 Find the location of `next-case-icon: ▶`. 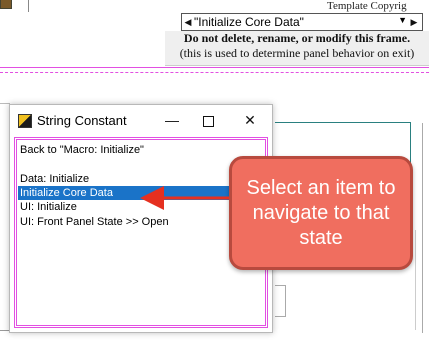

next-case-icon: ▶ is located at coordinates (414, 22).